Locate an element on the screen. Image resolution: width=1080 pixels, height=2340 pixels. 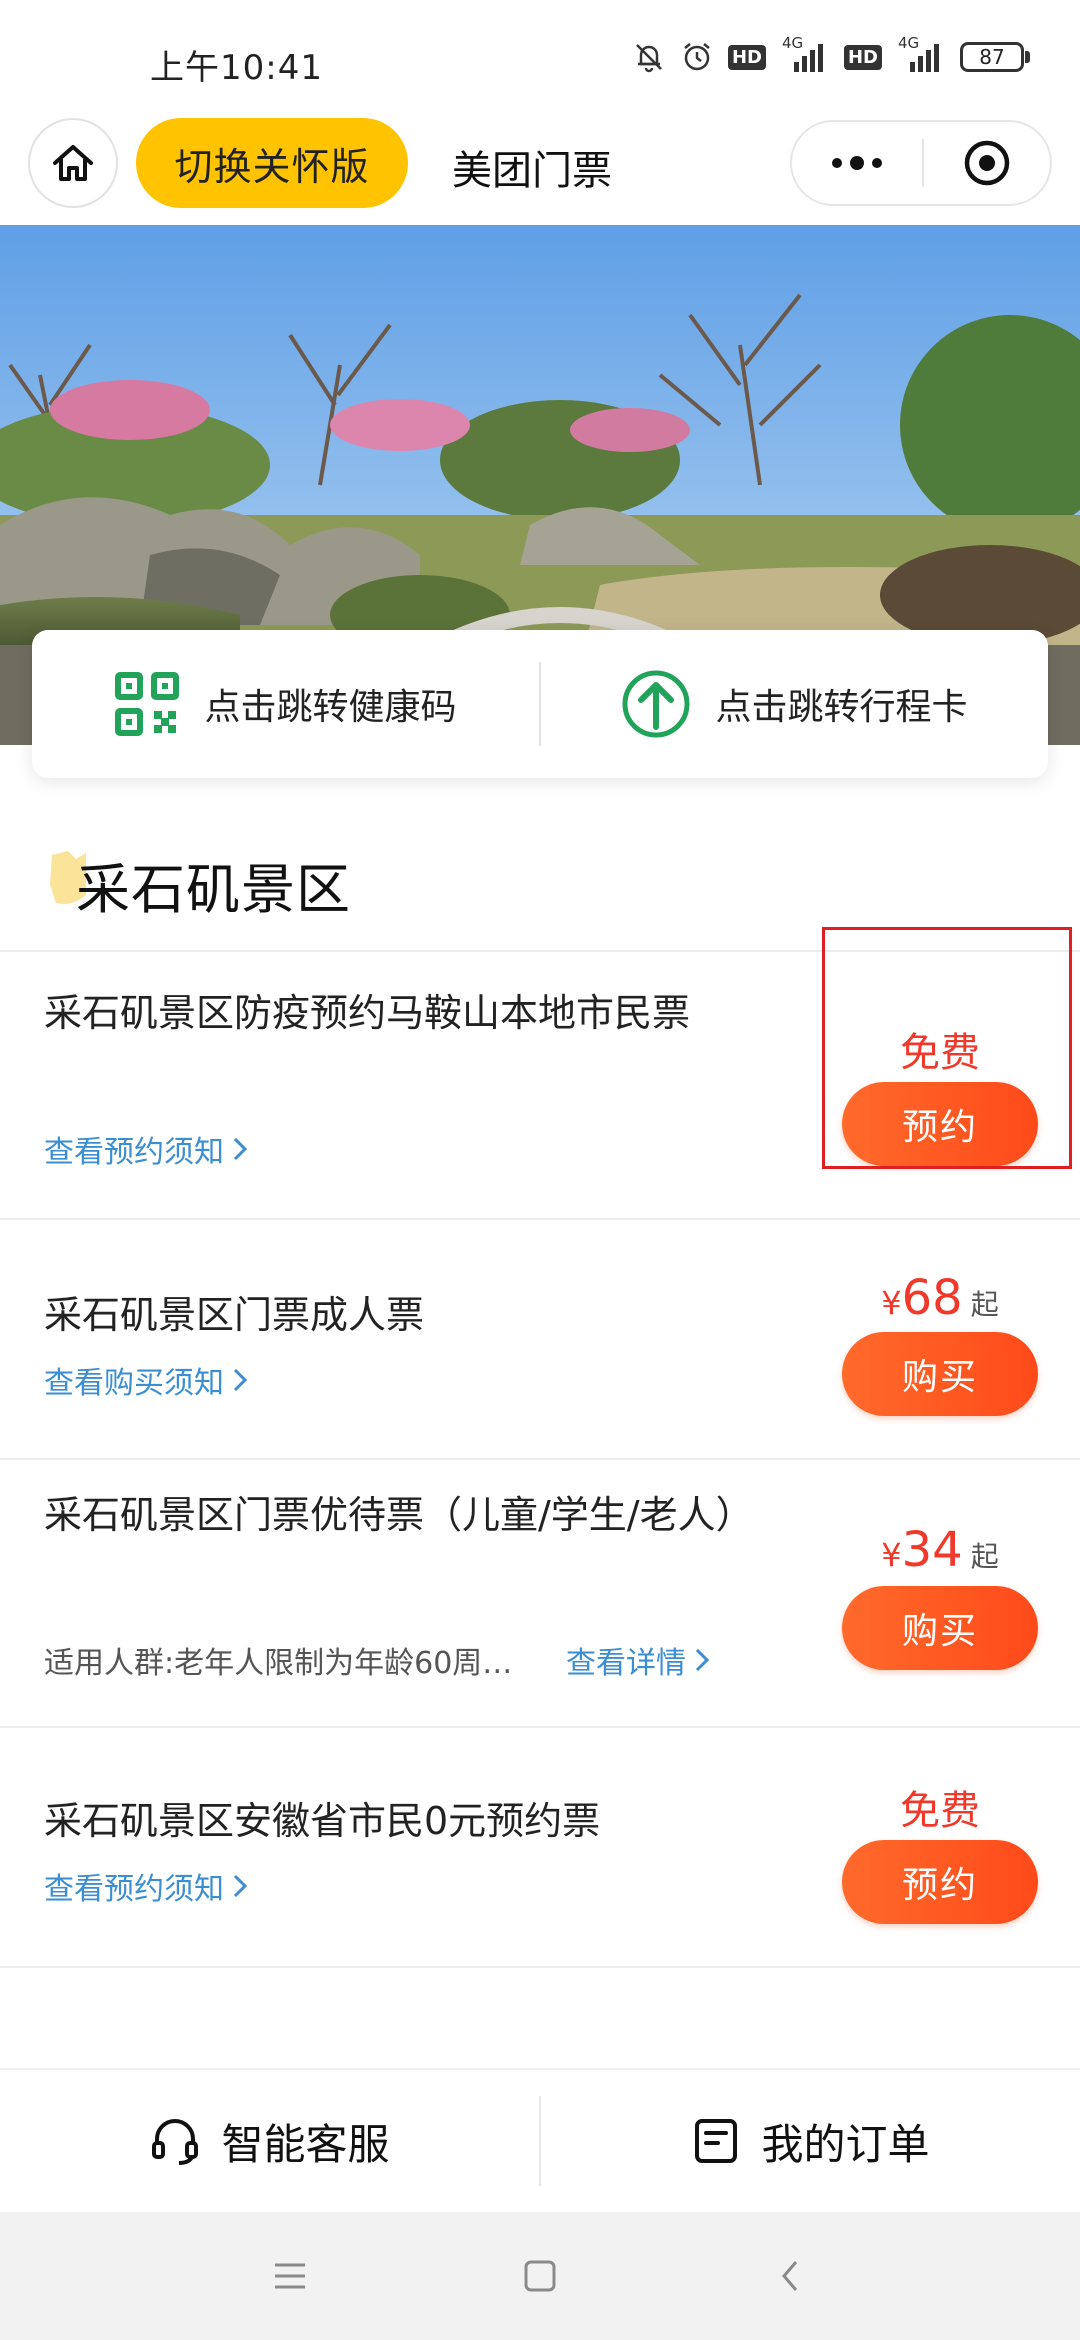
purchase-notice-link: 查看购买须知 is located at coordinates (146, 1380).